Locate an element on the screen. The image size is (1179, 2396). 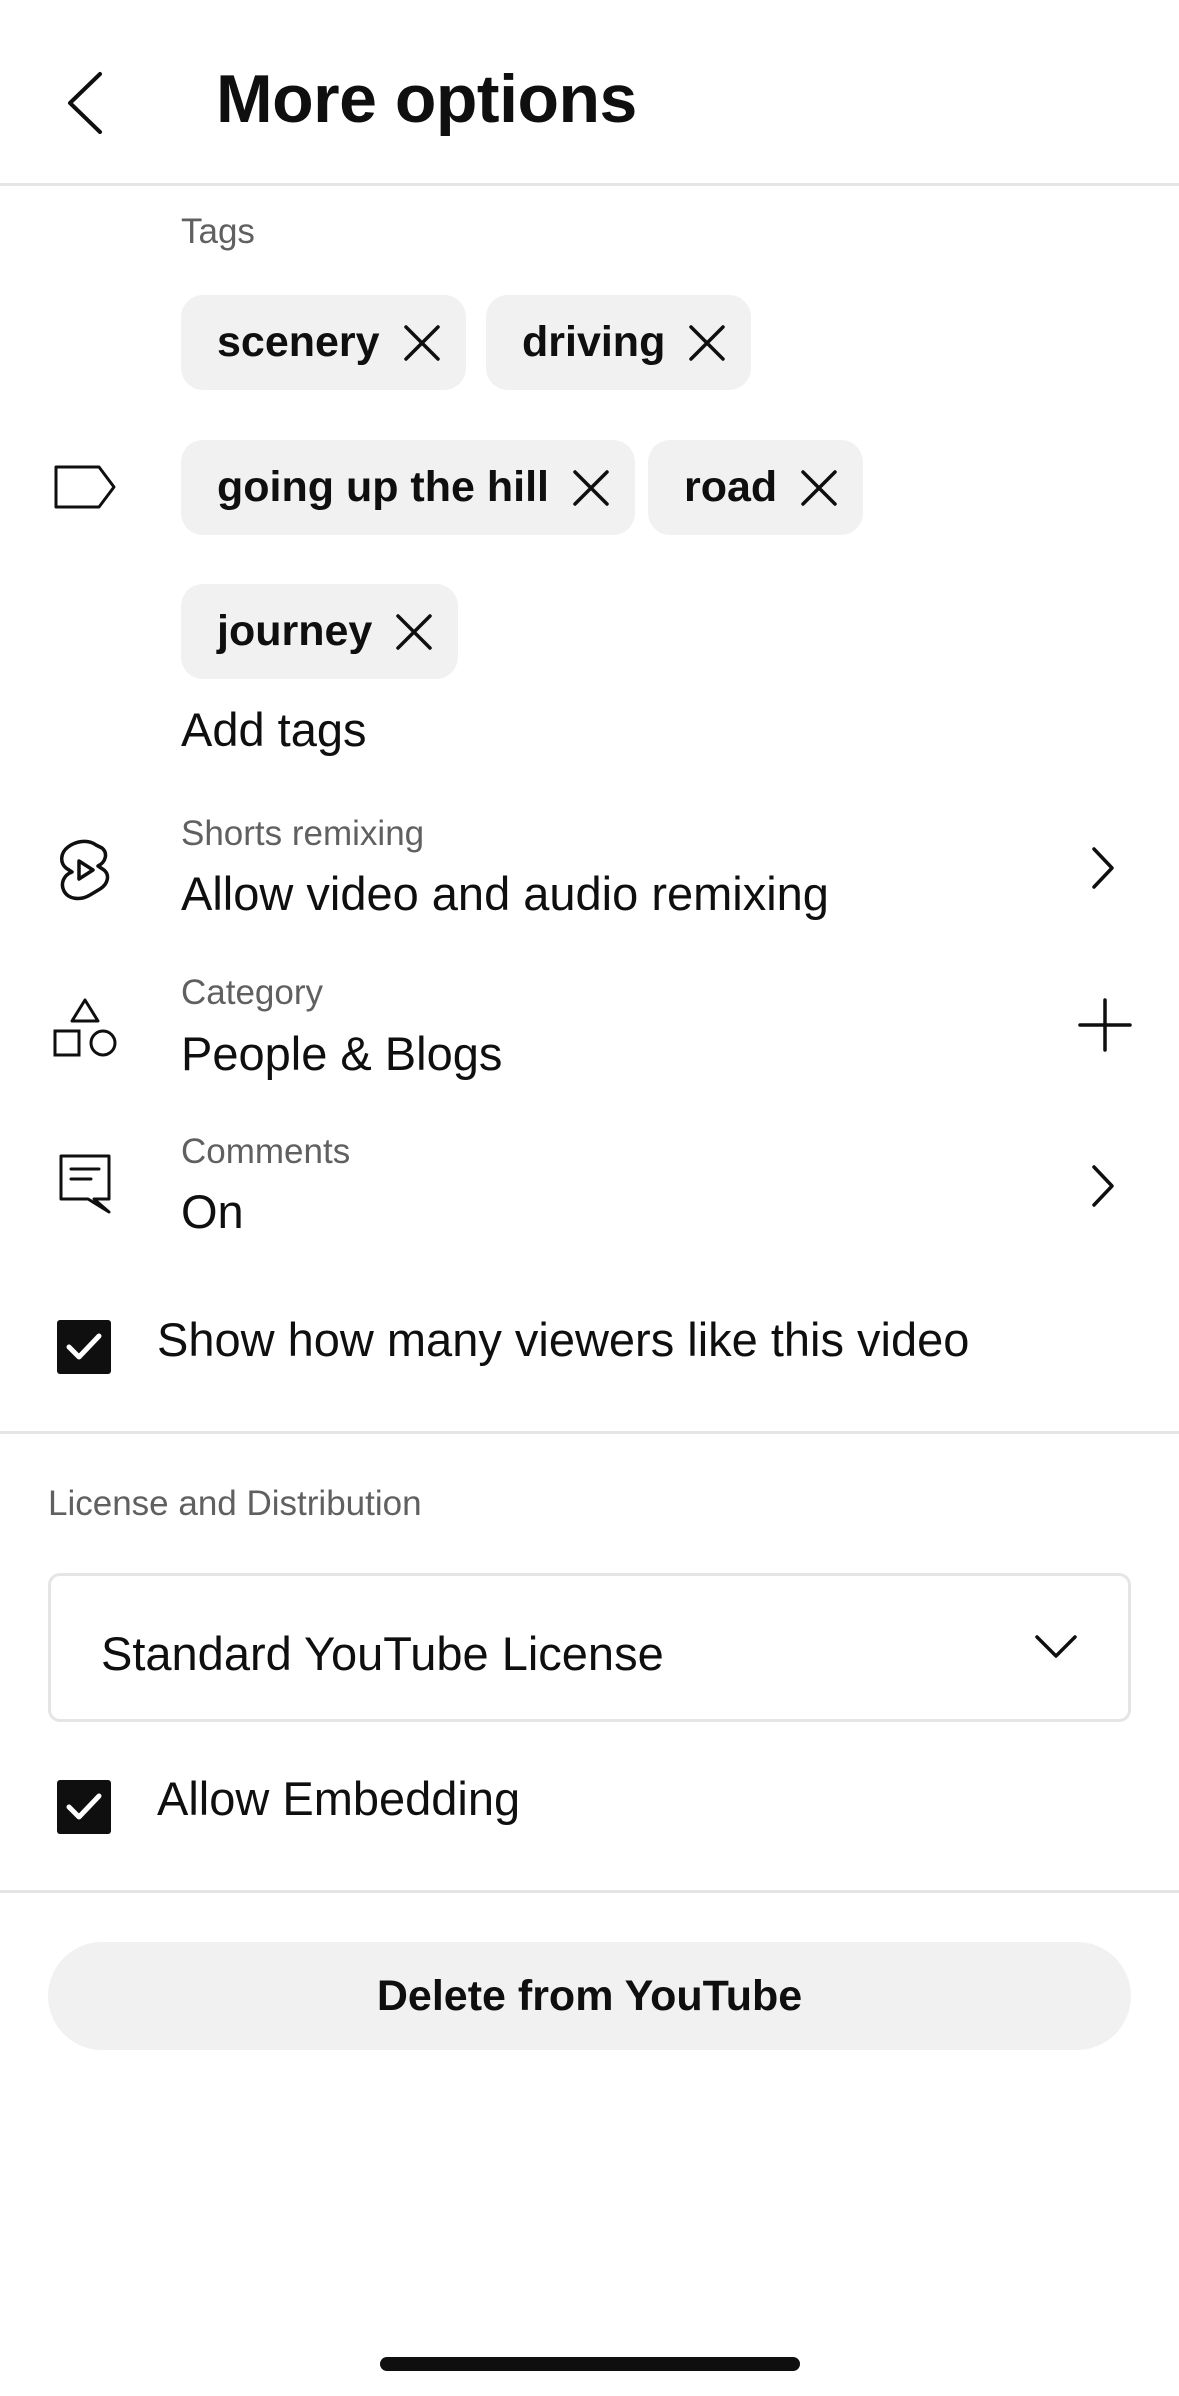
chevron-down-icon is located at coordinates (1056, 1650).